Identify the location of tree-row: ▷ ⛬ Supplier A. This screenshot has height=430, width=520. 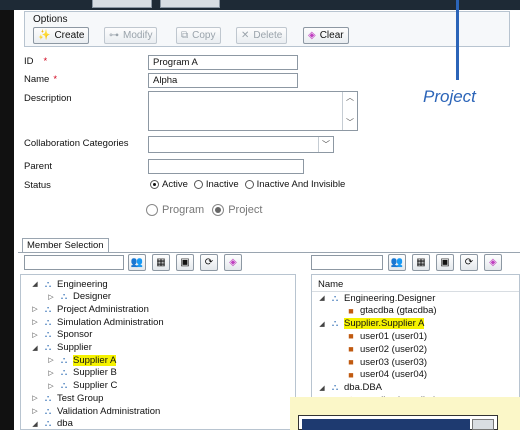
(82, 360).